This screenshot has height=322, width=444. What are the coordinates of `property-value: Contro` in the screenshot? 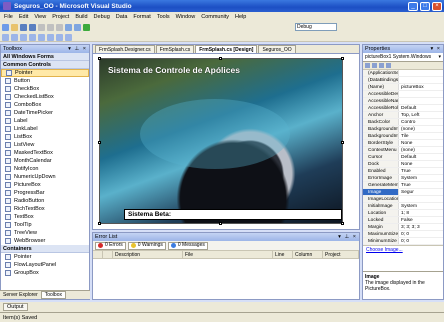 It's located at (421, 122).